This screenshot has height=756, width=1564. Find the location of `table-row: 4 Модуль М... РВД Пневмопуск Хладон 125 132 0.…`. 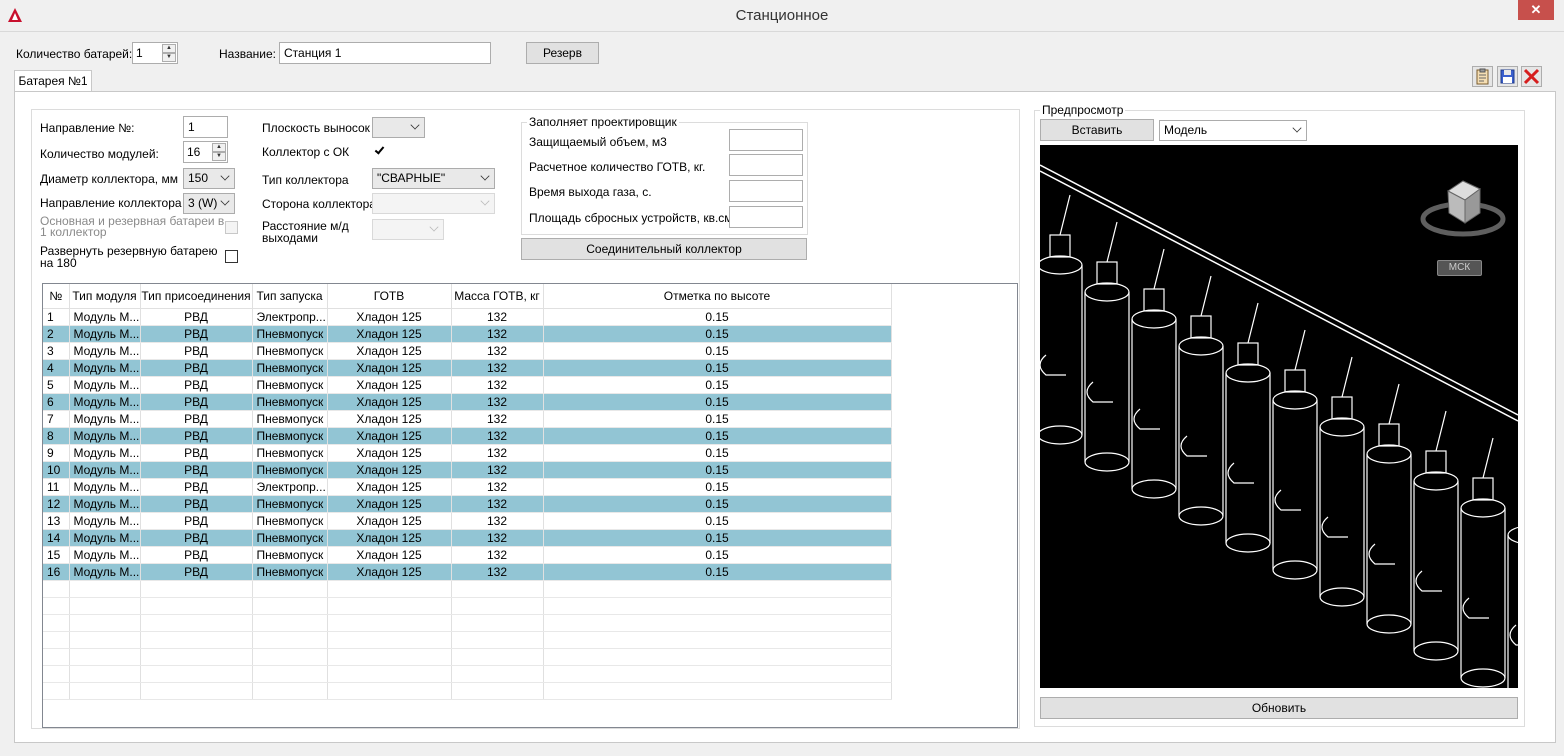

table-row: 4 Модуль М... РВД Пневмопуск Хладон 125 132 0.… is located at coordinates (467, 368).